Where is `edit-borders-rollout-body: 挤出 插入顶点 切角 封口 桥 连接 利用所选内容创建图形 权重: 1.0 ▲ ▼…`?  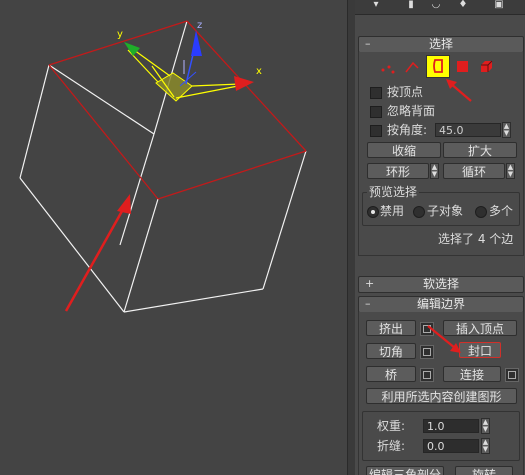
edit-borders-rollout-body: 挤出 插入顶点 切角 封口 桥 连接 利用所选内容创建图形 权重: 1.0 ▲ ▼… is located at coordinates (441, 393).